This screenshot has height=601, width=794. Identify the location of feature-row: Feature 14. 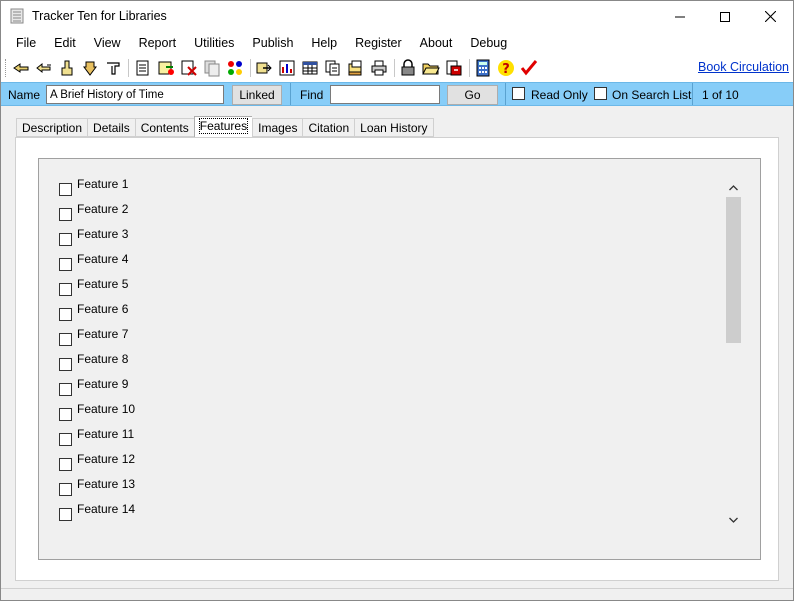
(97, 511).